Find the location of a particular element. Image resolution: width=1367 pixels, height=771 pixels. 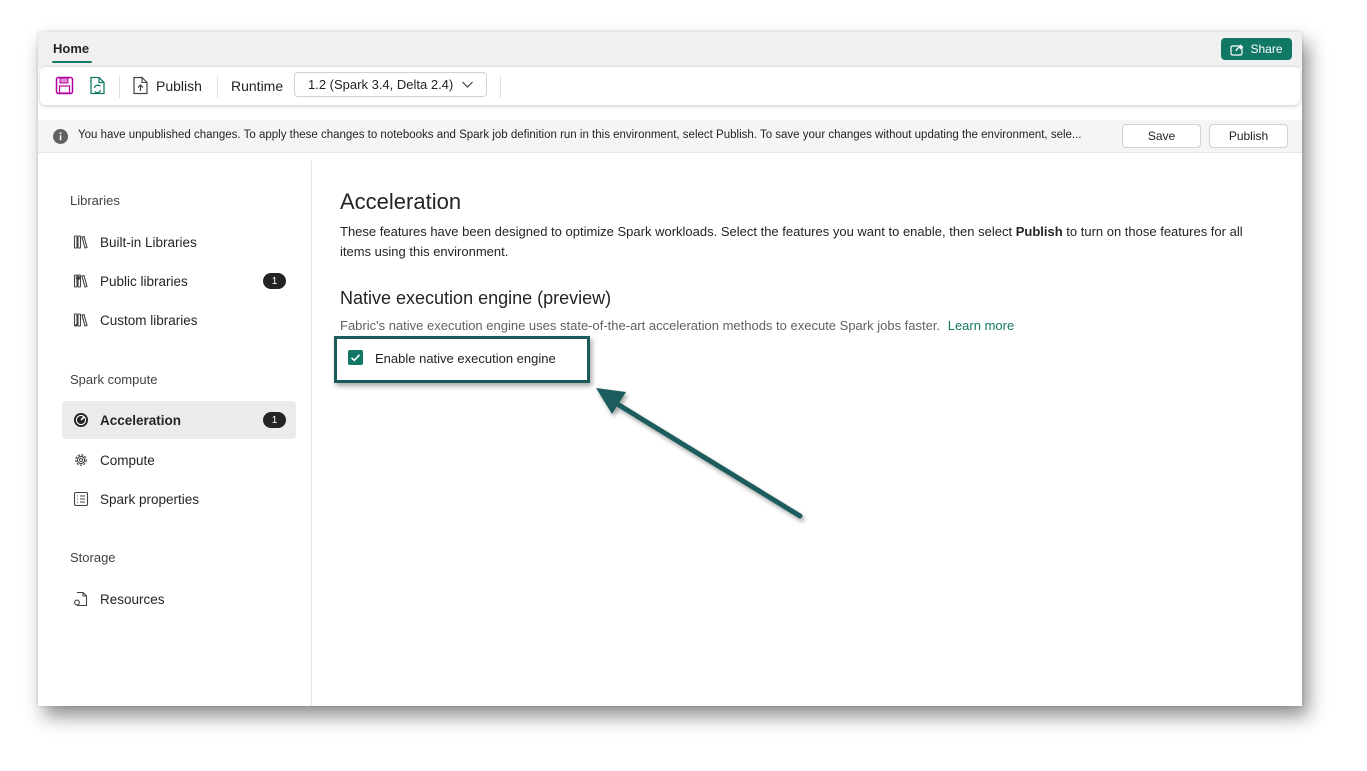

runtime-label: Runtime is located at coordinates (257, 86).